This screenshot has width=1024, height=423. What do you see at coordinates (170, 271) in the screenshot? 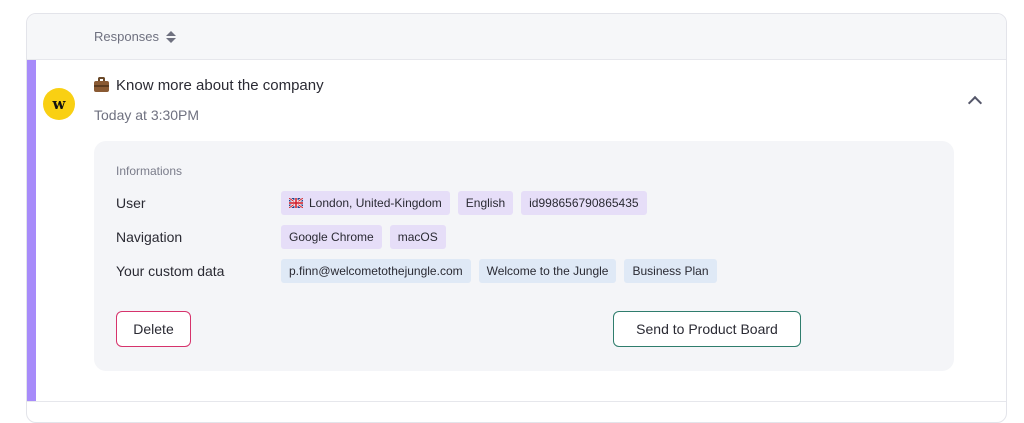
I see `info-label-custom-data: Your custom data` at bounding box center [170, 271].